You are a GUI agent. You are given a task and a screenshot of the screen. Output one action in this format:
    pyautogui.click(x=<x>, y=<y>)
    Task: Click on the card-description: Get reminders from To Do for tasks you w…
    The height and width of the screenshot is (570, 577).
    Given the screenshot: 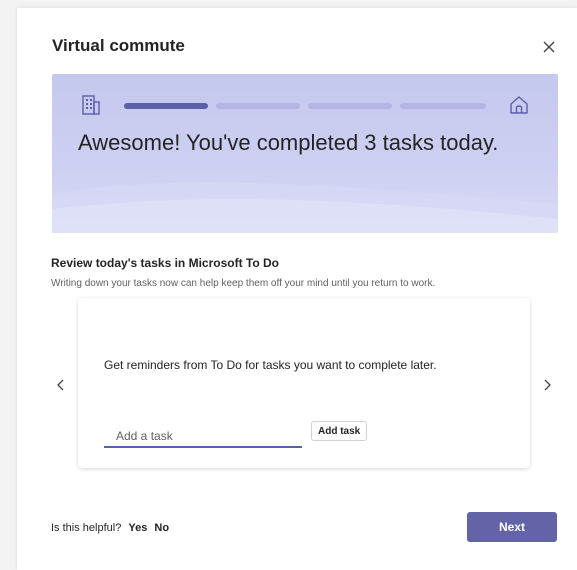 What is the action you would take?
    pyautogui.click(x=270, y=365)
    